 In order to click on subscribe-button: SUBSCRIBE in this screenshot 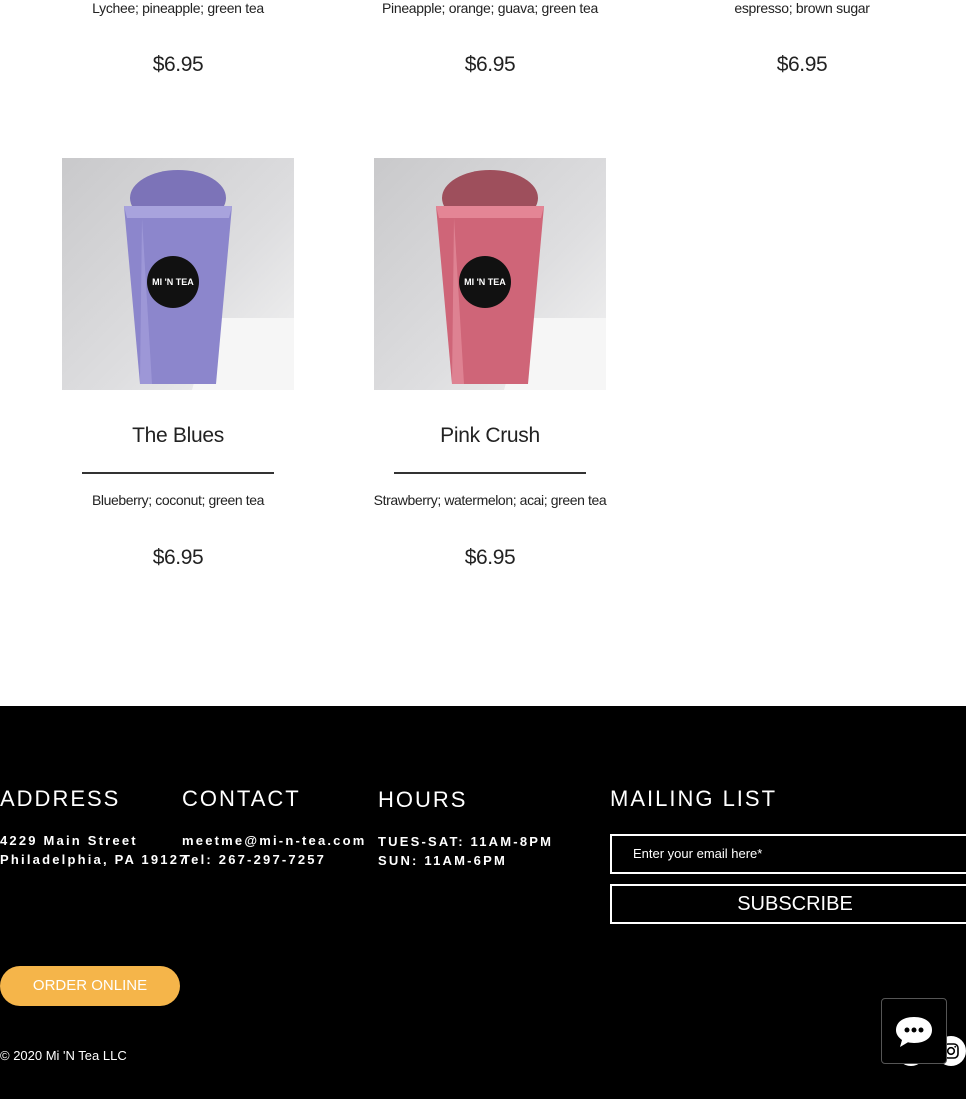, I will do `click(788, 904)`.